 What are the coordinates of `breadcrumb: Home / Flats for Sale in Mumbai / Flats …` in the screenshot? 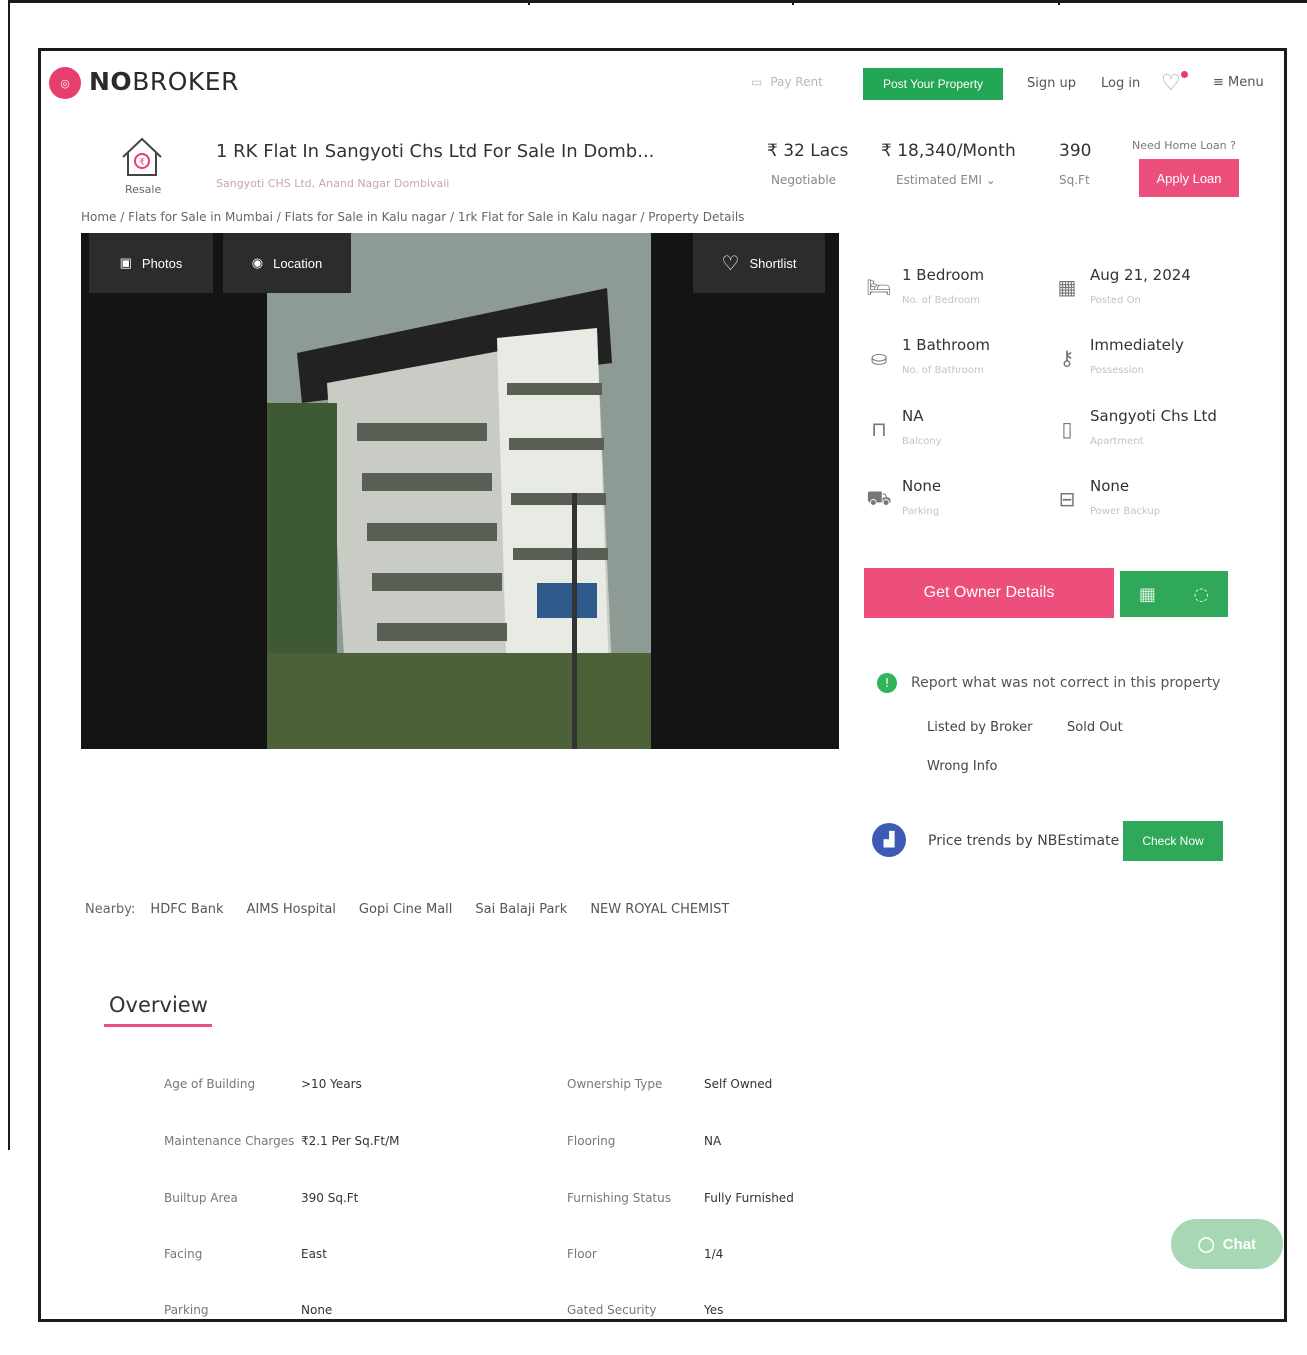 It's located at (412, 217).